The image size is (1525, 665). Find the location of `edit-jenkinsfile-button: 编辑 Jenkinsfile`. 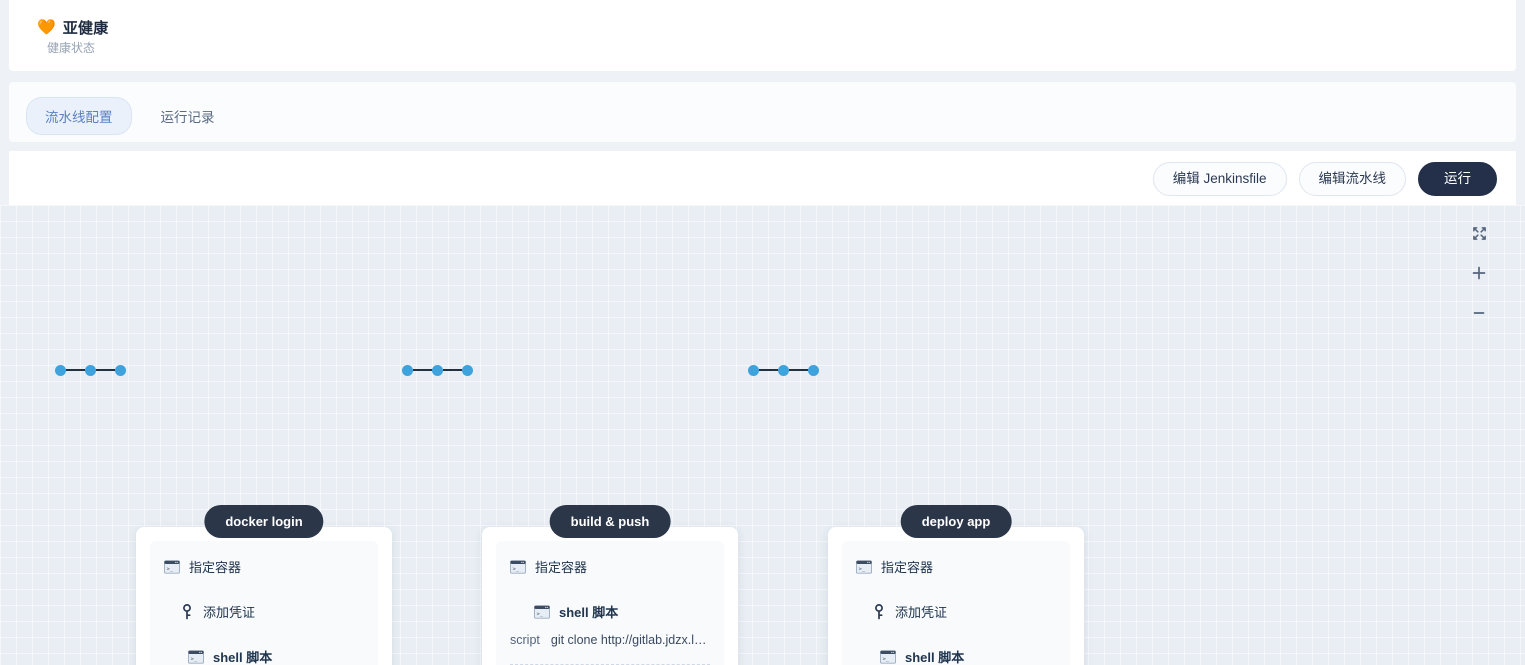

edit-jenkinsfile-button: 编辑 Jenkinsfile is located at coordinates (1219, 179).